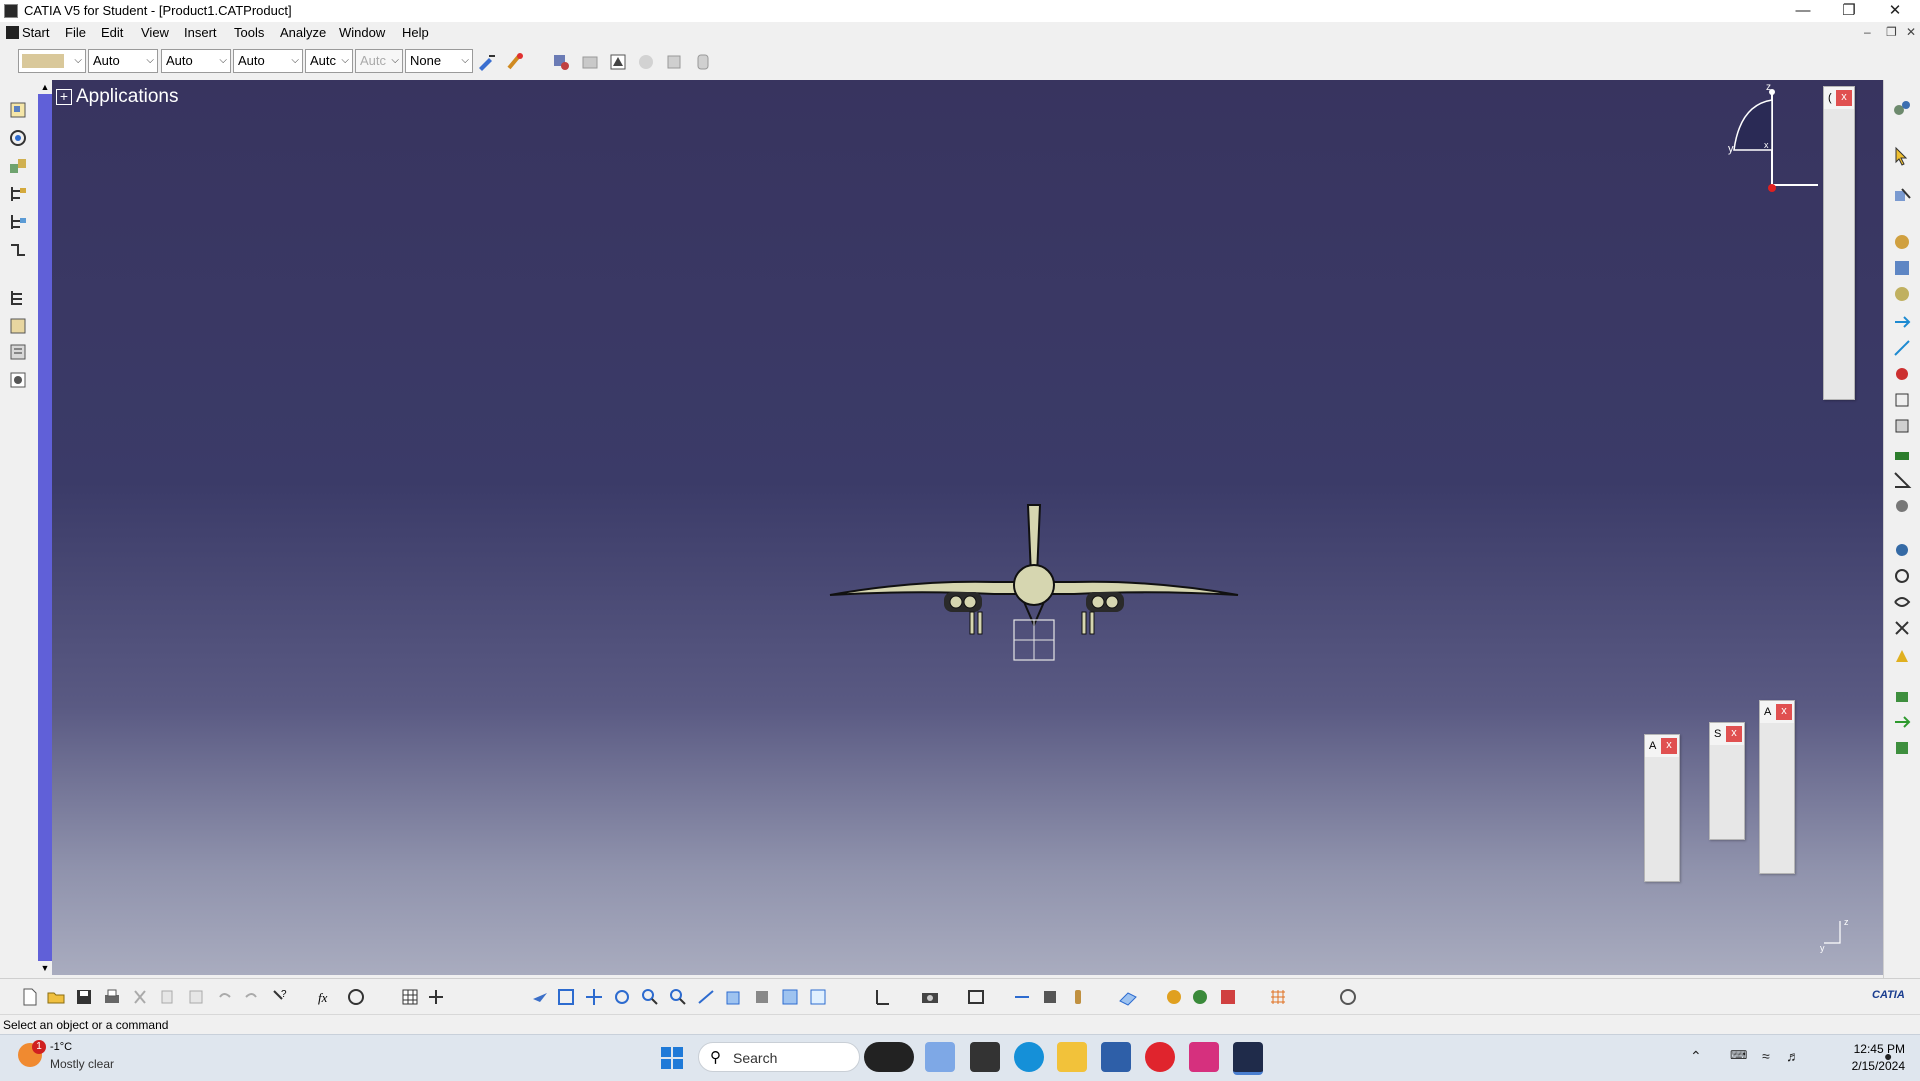 The width and height of the screenshot is (1920, 1081). I want to click on hide-show-icon, so click(790, 997).